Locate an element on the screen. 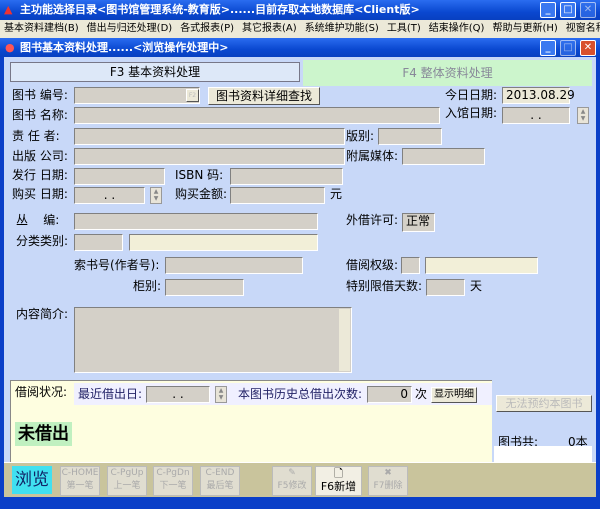  delete-button: ✖ F7删除 is located at coordinates (388, 481).